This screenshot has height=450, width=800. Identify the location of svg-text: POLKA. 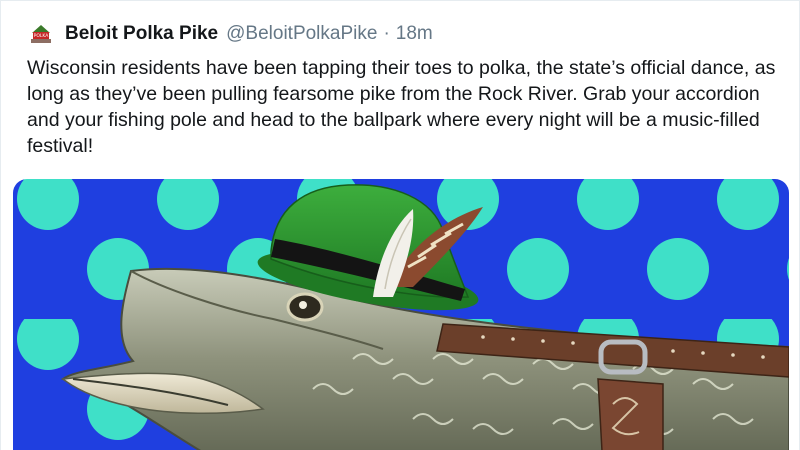
(42, 36).